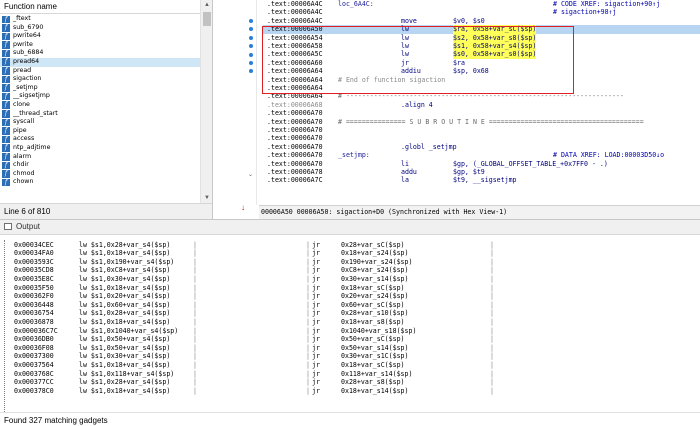 The width and height of the screenshot is (700, 426). What do you see at coordinates (100, 157) in the screenshot?
I see `function-item: f alarm` at bounding box center [100, 157].